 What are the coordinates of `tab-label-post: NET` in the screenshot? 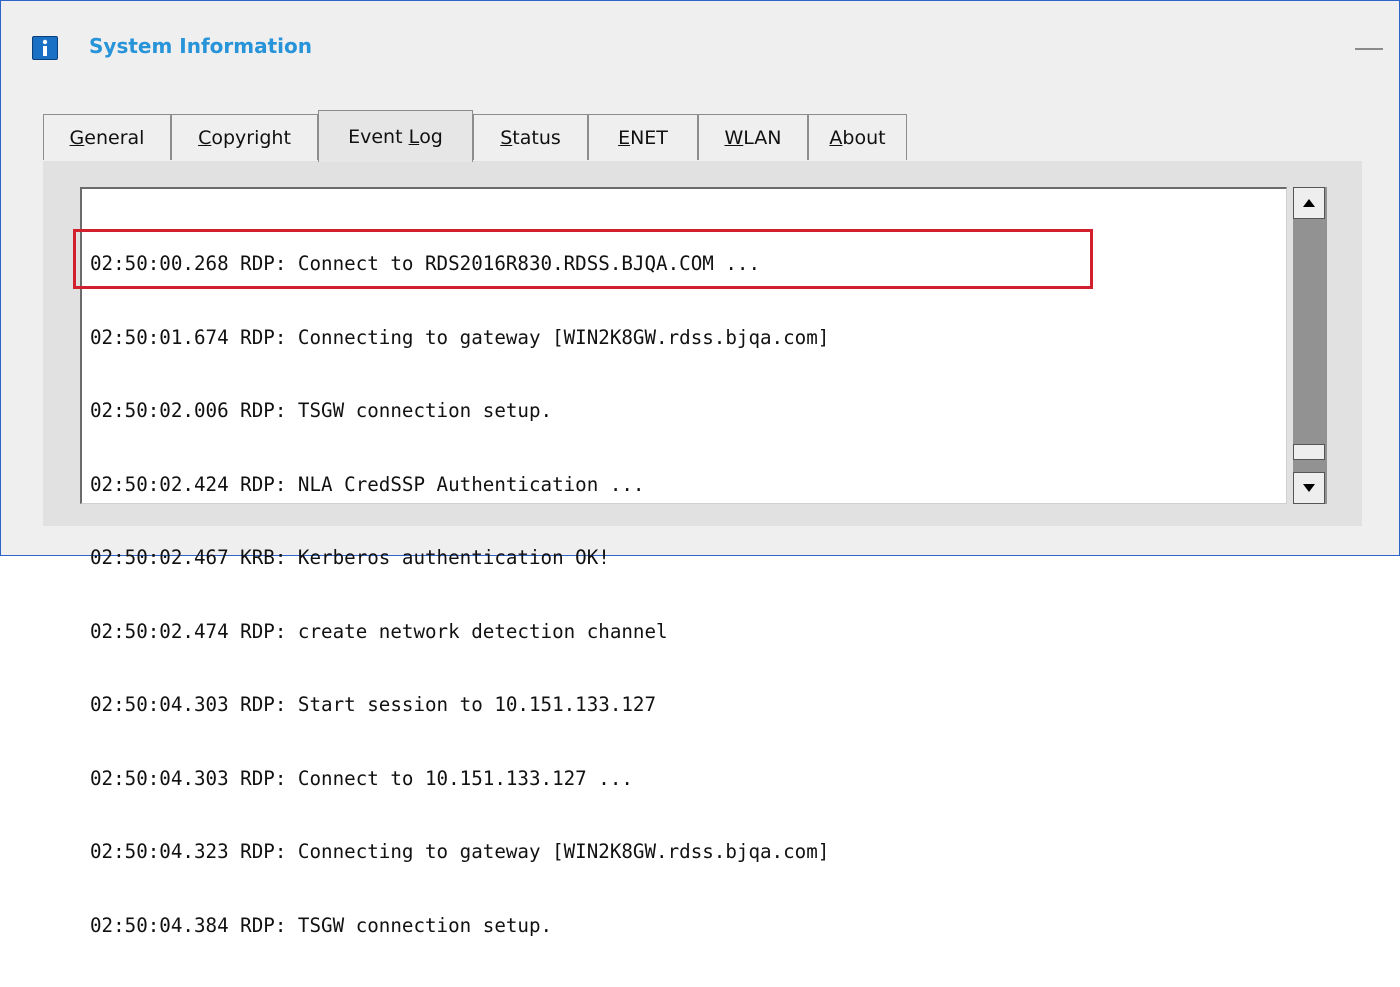 It's located at (649, 137).